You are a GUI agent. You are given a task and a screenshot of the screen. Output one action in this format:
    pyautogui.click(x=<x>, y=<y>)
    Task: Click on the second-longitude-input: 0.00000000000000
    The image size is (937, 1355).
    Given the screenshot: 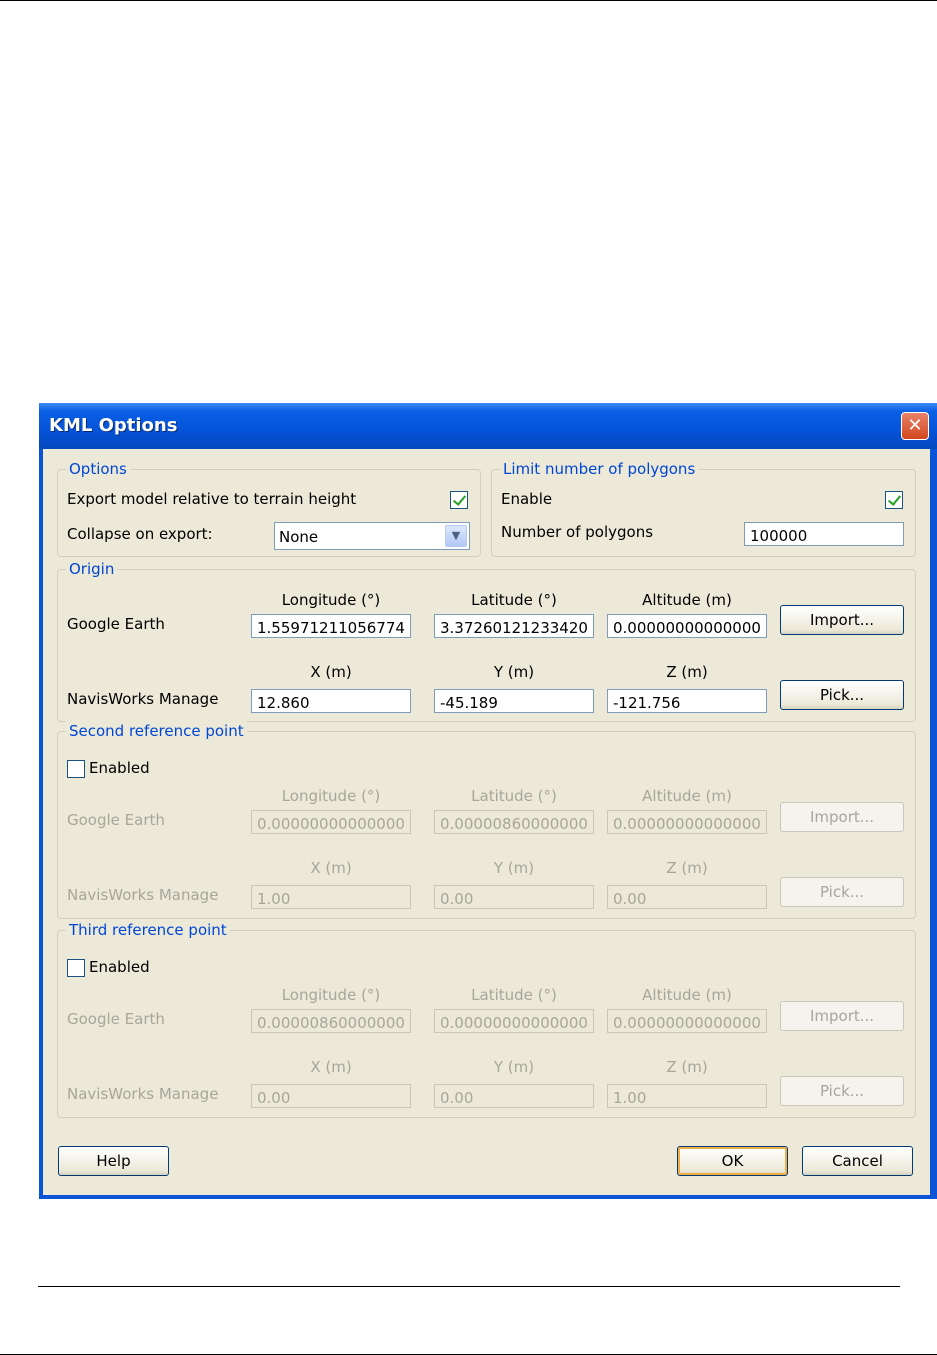 What is the action you would take?
    pyautogui.click(x=331, y=822)
    